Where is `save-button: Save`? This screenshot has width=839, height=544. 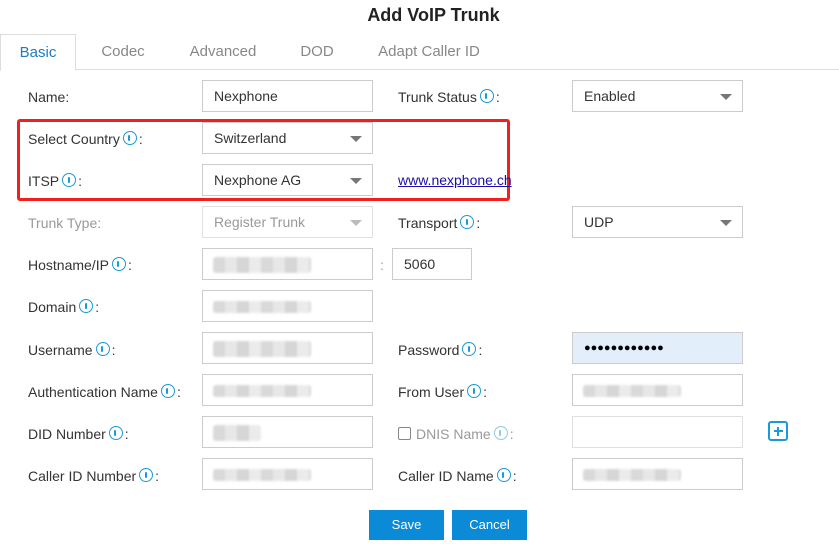
save-button: Save is located at coordinates (406, 525).